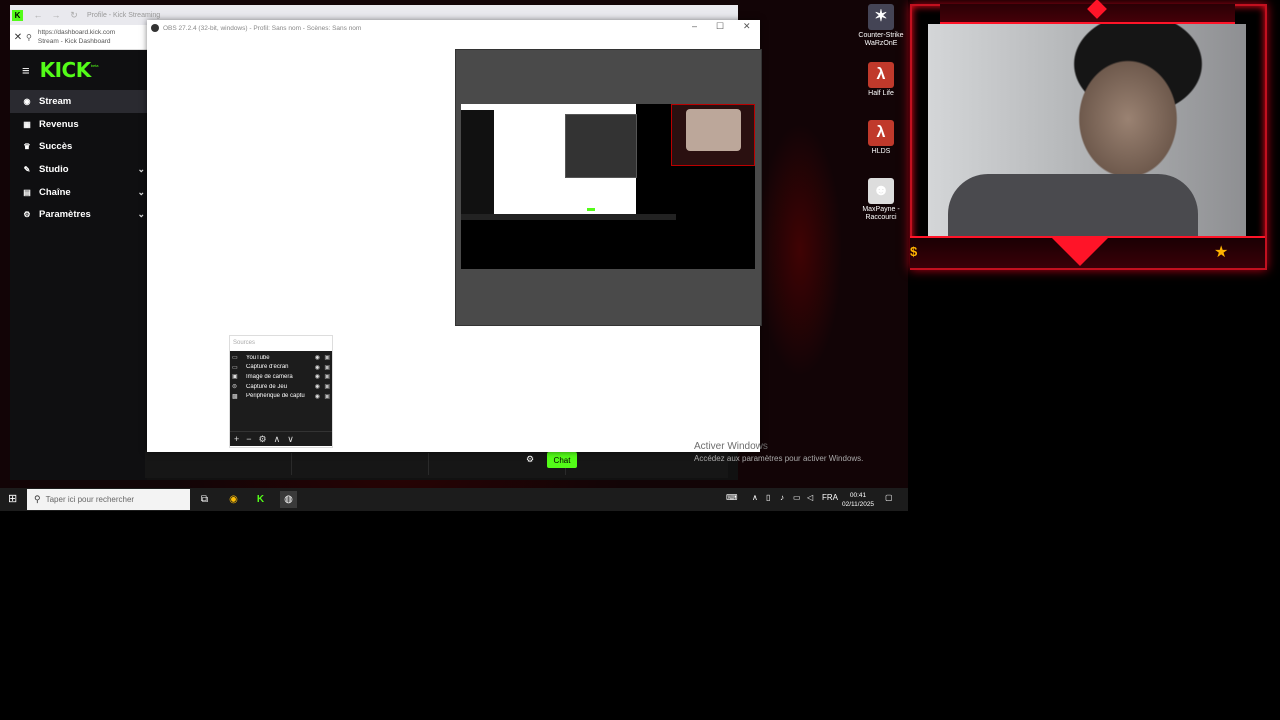 The height and width of the screenshot is (720, 1280). What do you see at coordinates (78, 214) in the screenshot?
I see `sidebar-item-parametres: ⚙ Paramètres ⌄` at bounding box center [78, 214].